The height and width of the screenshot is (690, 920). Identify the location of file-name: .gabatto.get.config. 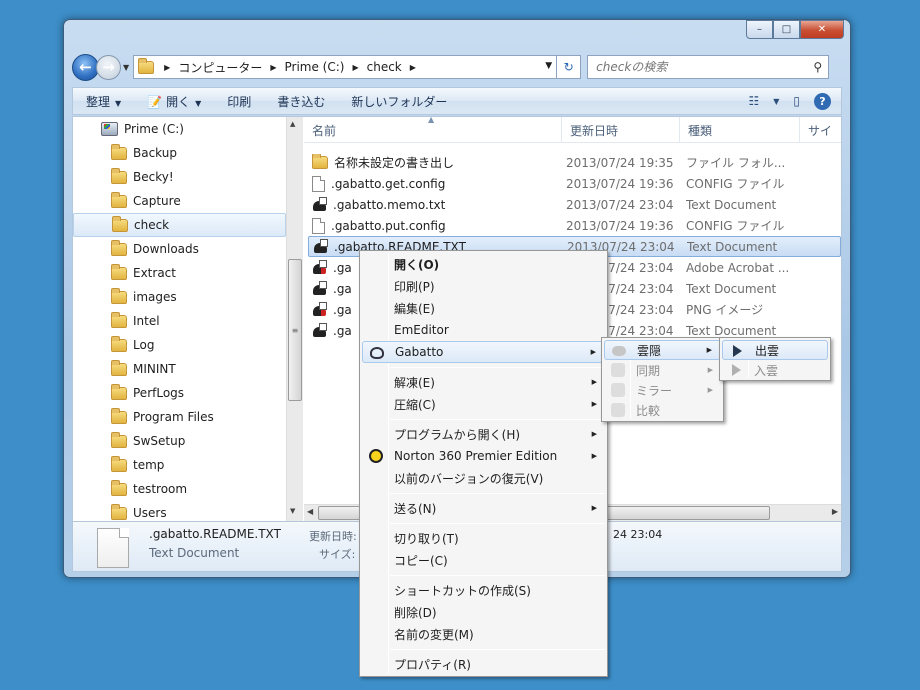
(437, 183).